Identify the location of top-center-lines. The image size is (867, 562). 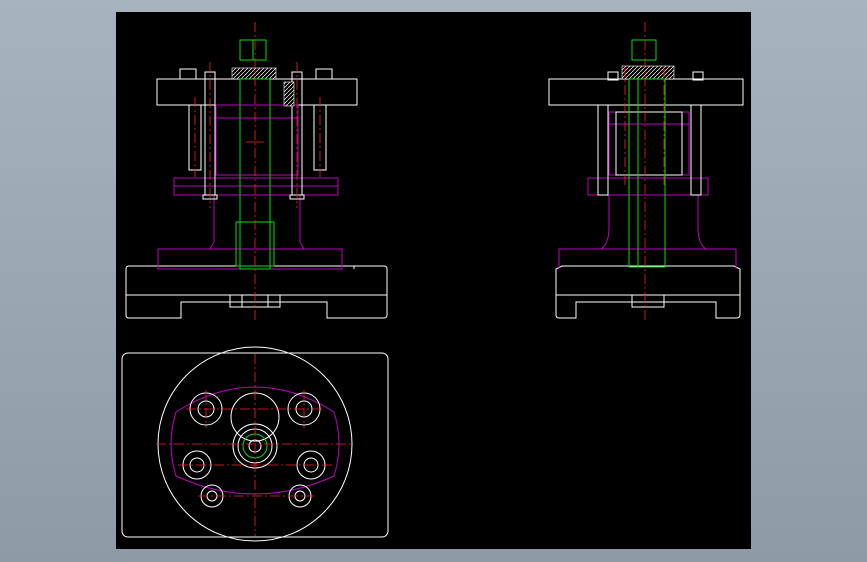
(255, 445).